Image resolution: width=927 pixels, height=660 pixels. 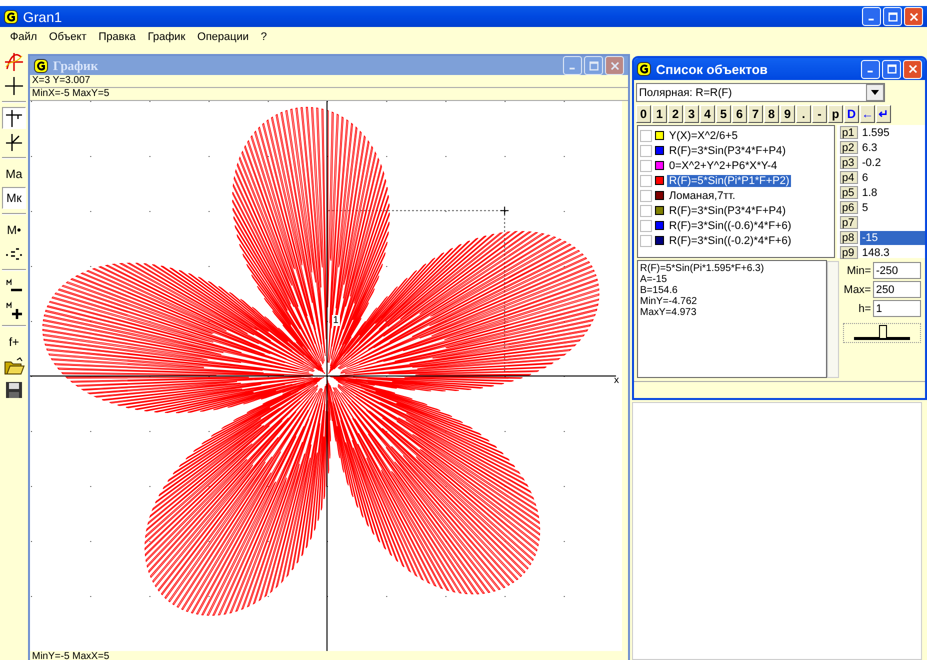 I want to click on keypad-key: p, so click(x=835, y=114).